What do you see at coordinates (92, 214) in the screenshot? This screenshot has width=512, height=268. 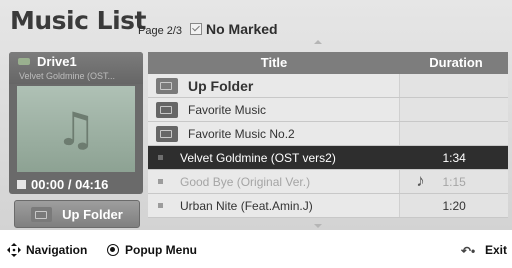 I see `up-folder-button-label: Up Folder` at bounding box center [92, 214].